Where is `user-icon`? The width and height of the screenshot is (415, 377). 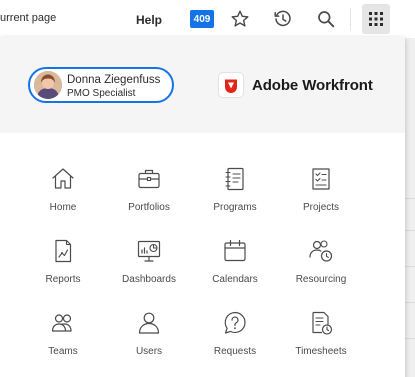
user-icon is located at coordinates (149, 323).